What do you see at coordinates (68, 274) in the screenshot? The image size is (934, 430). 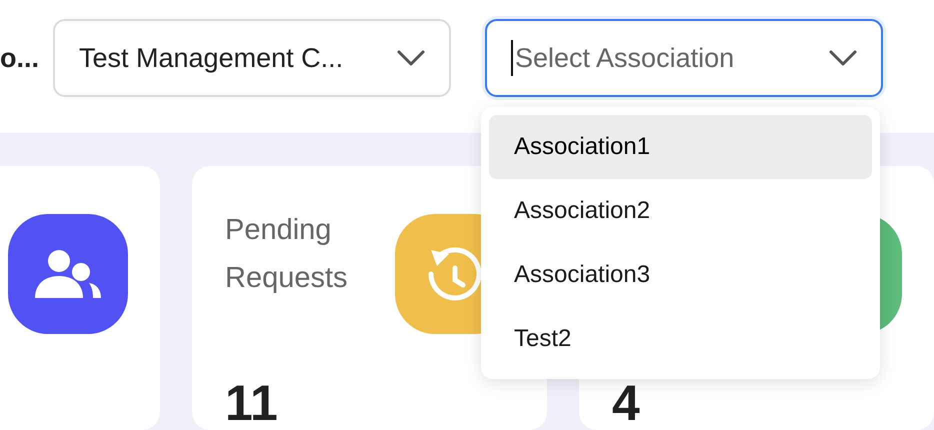 I see `people-icon` at bounding box center [68, 274].